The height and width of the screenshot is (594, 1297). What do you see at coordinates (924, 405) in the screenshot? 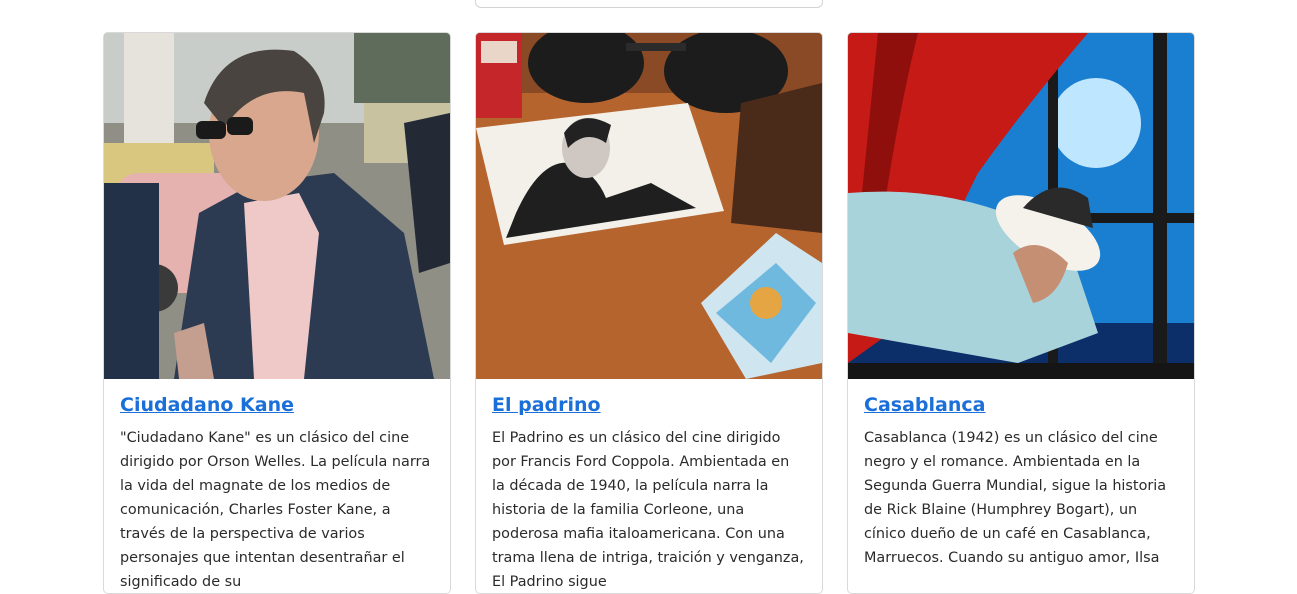
I see `movie-title-link: Casablanca` at bounding box center [924, 405].